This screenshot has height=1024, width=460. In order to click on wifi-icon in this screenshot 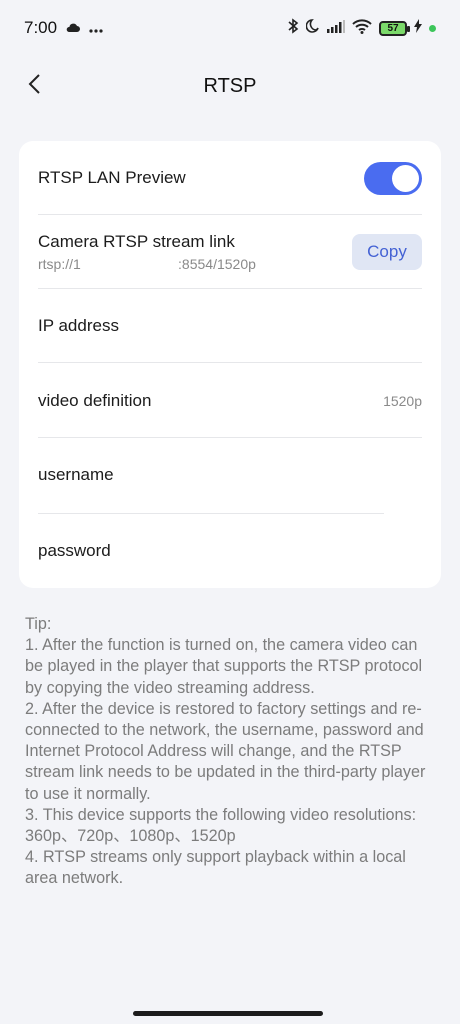, I will do `click(362, 28)`.